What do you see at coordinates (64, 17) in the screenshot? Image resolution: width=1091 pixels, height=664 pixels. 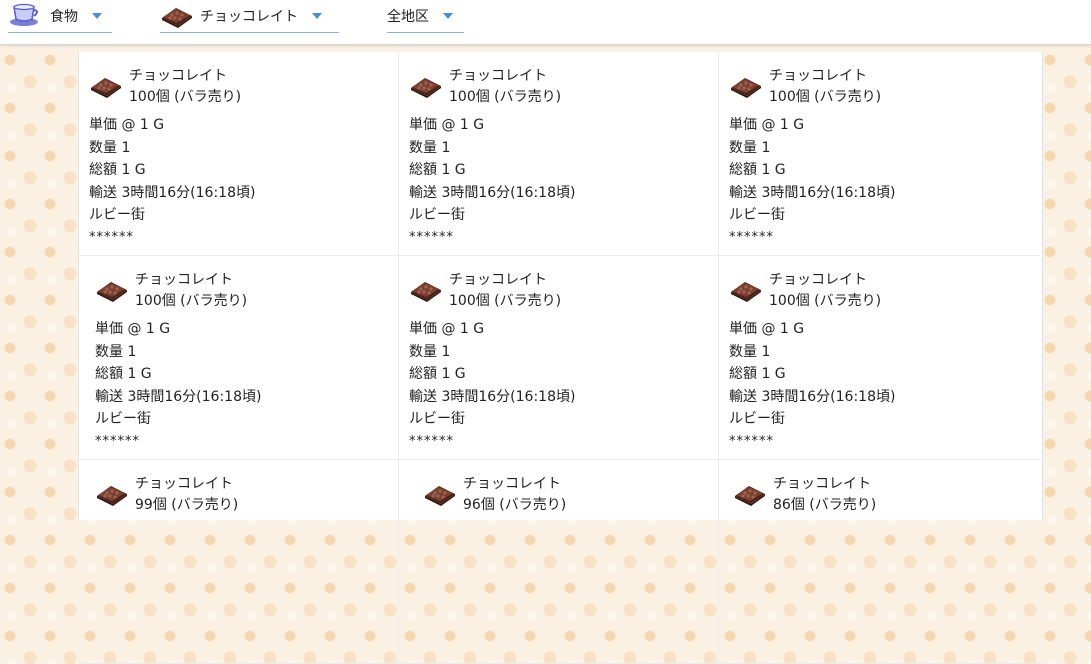 I see `category-label: 食物` at bounding box center [64, 17].